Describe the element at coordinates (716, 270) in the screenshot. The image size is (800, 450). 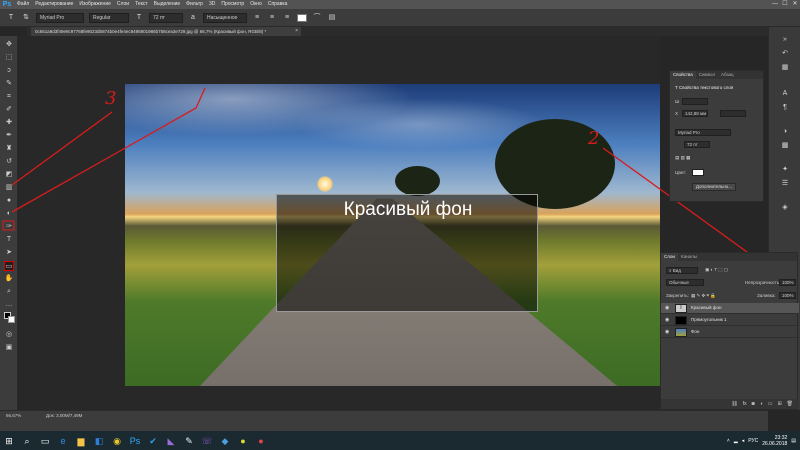
I see `layer-filter-icons: ▣ ◐ T ⬚ ▢` at that location.